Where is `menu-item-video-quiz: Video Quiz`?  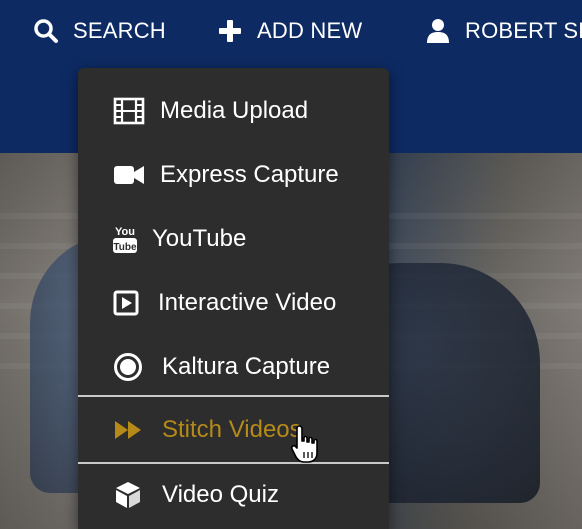 menu-item-video-quiz: Video Quiz is located at coordinates (250, 495).